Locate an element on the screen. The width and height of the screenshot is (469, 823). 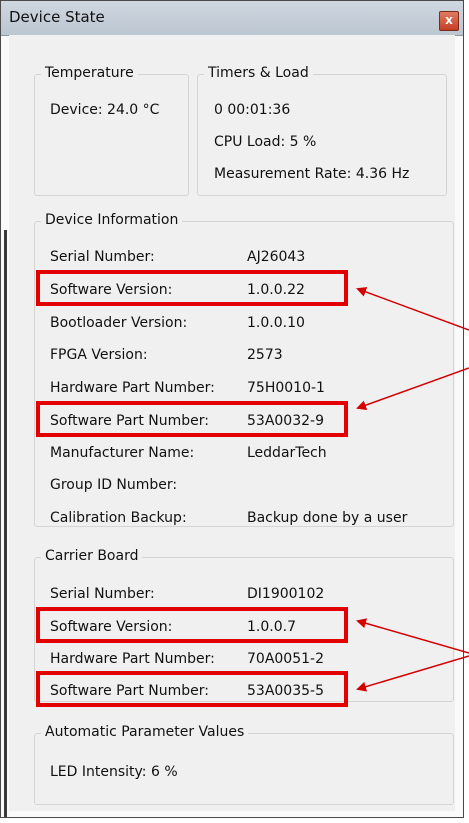
arrow-to-device-software-part-number is located at coordinates (412, 388).